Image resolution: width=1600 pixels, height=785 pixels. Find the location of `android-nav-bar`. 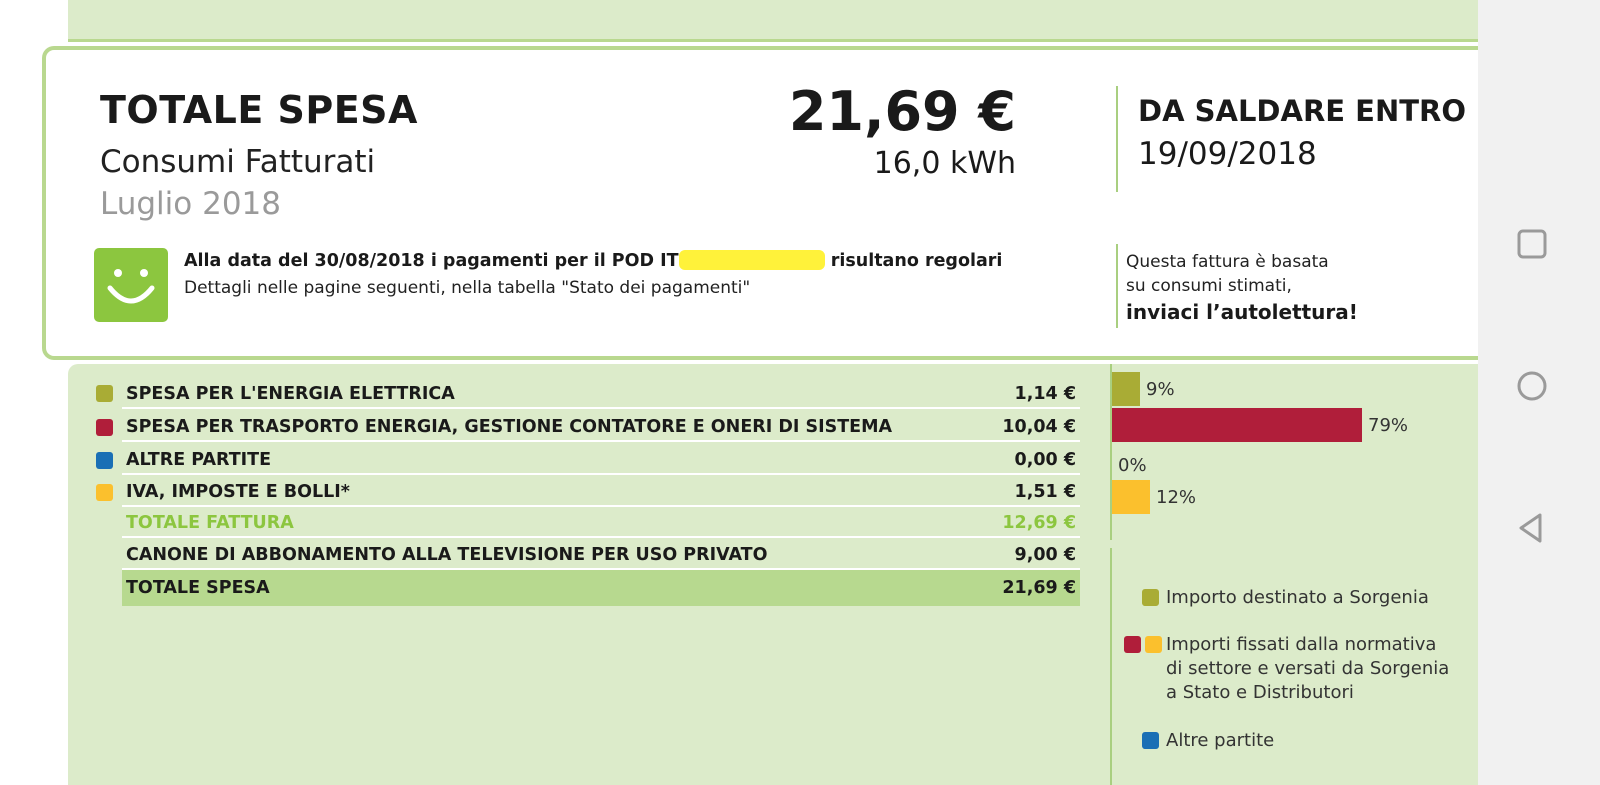

android-nav-bar is located at coordinates (1539, 392).